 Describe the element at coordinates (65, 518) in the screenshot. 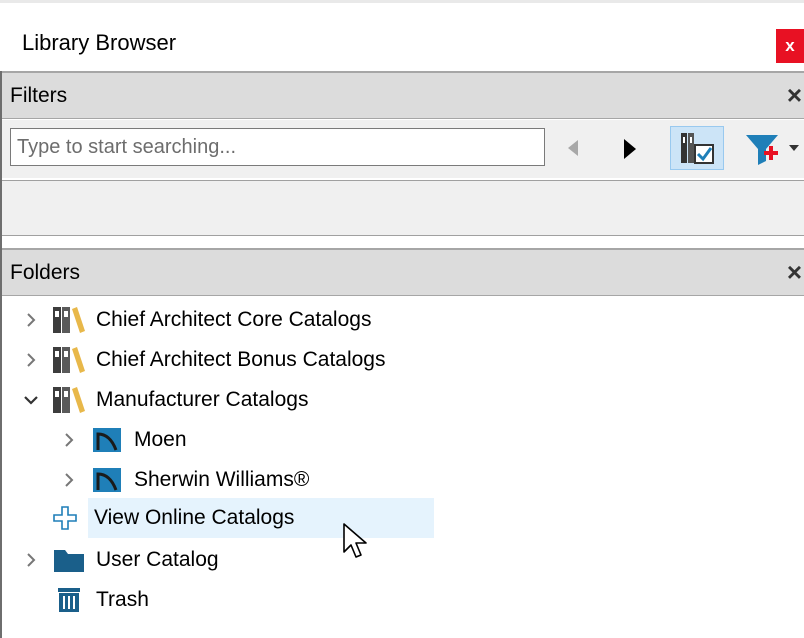

I see `plus-icon` at that location.